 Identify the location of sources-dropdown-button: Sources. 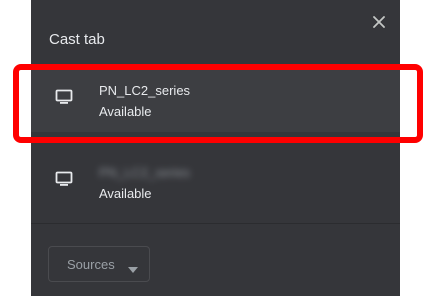
(99, 264).